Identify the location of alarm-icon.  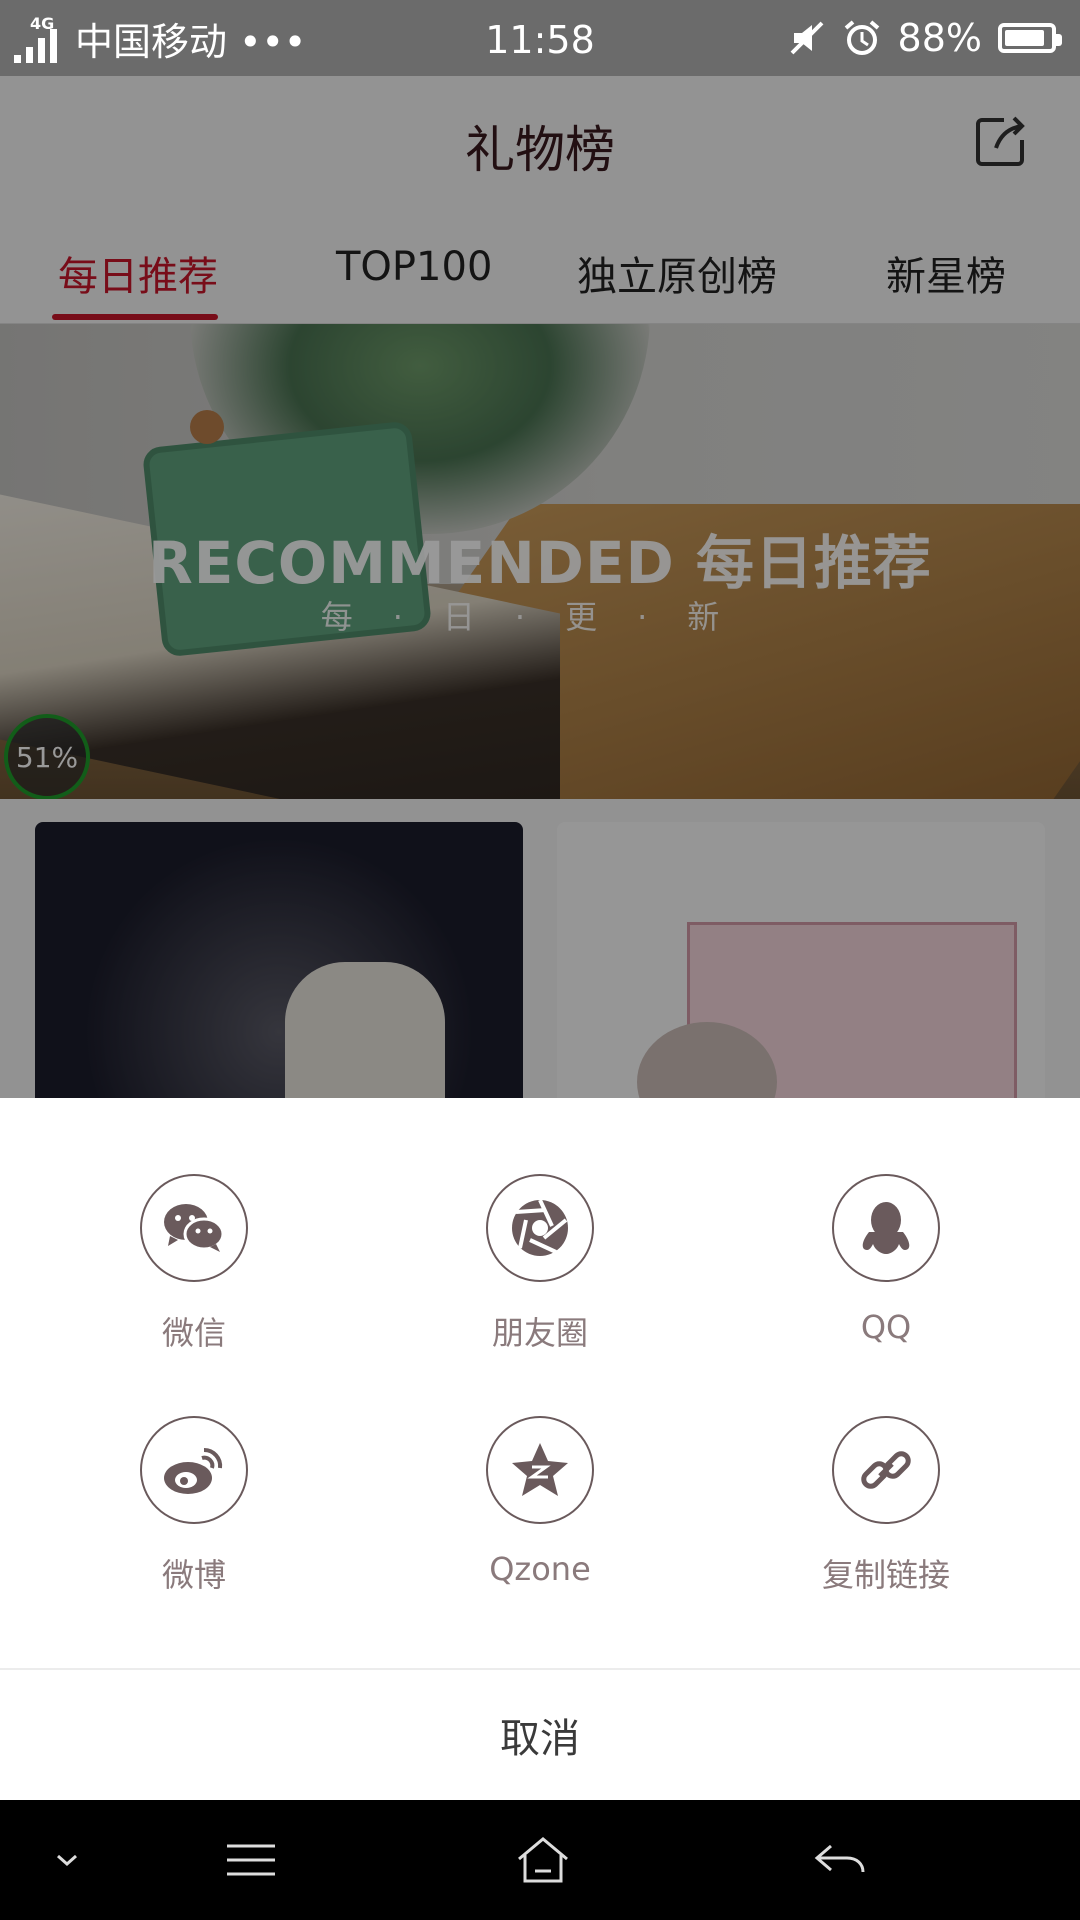
(861, 37).